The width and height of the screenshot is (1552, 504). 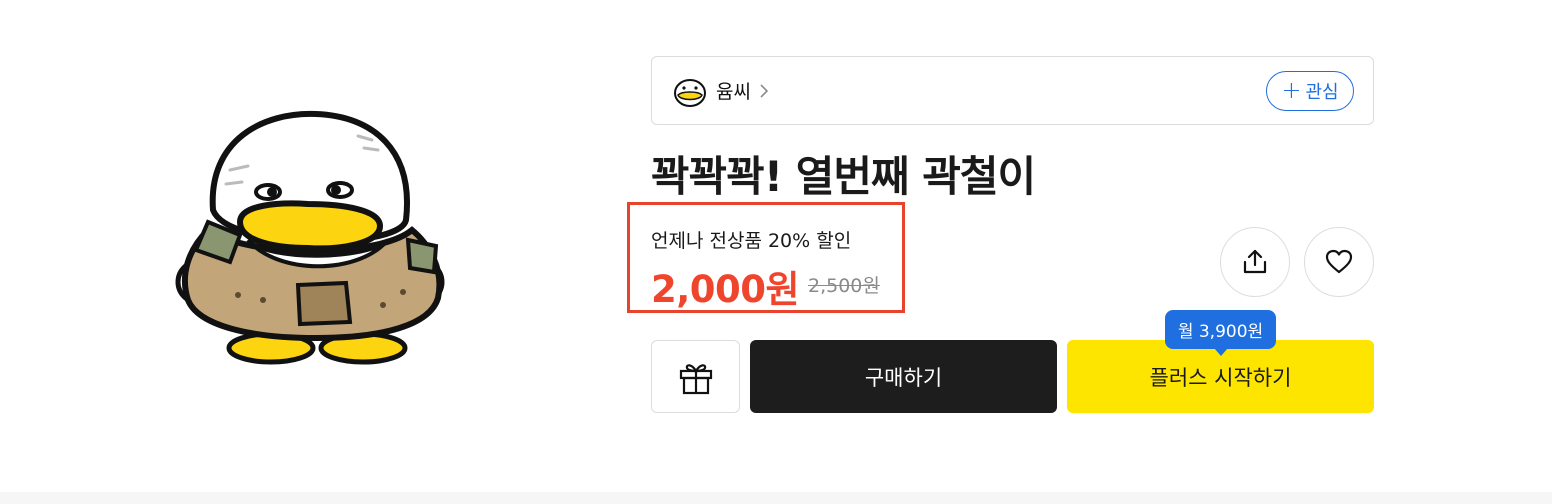 What do you see at coordinates (1291, 89) in the screenshot?
I see `plus-icon: +` at bounding box center [1291, 89].